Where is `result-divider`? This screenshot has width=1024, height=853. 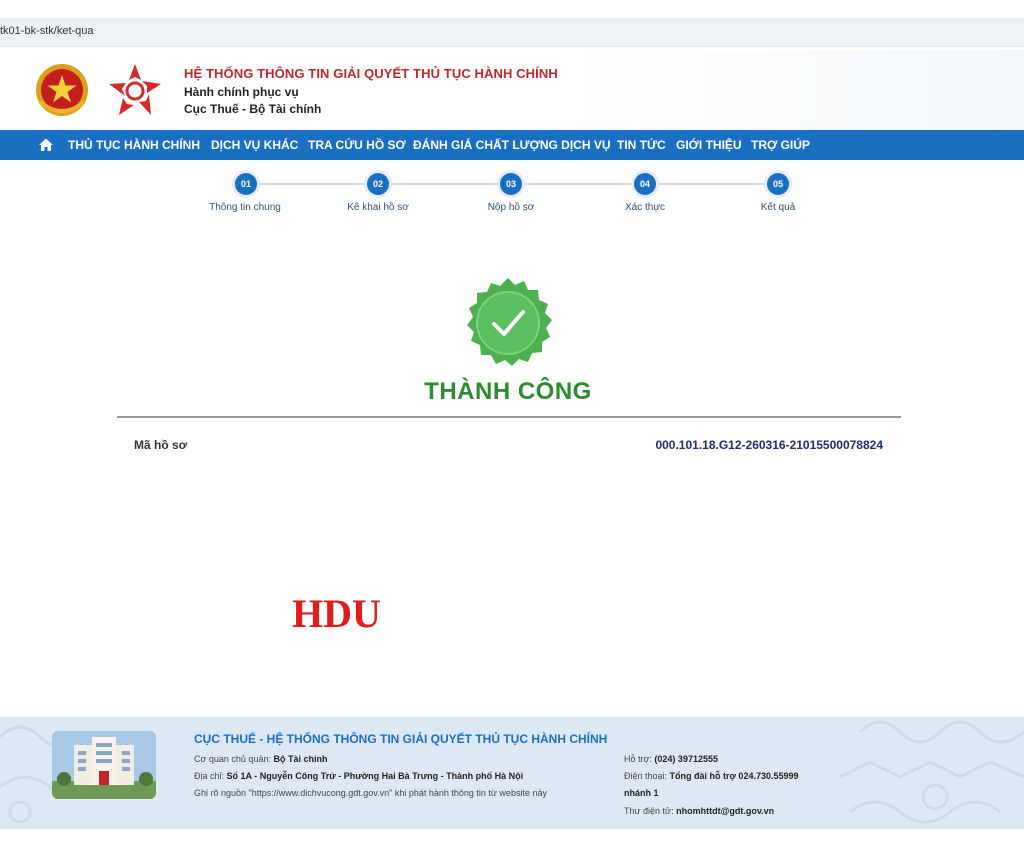 result-divider is located at coordinates (509, 417).